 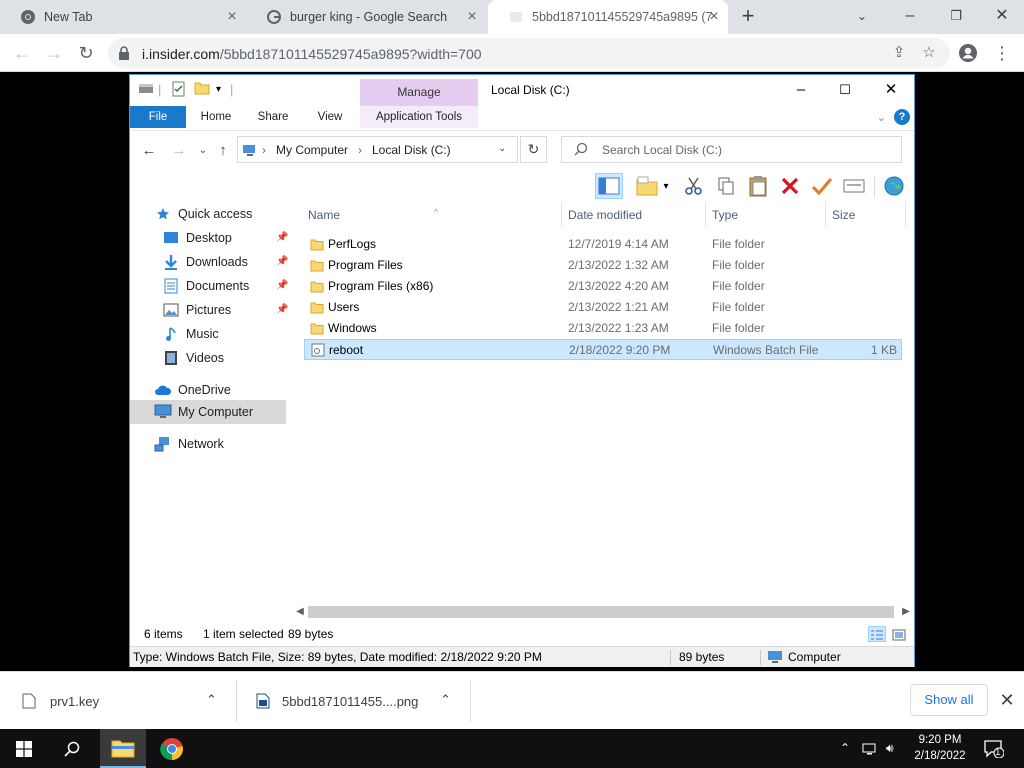 What do you see at coordinates (890, 748) in the screenshot?
I see `volume-icon: 🔊︎` at bounding box center [890, 748].